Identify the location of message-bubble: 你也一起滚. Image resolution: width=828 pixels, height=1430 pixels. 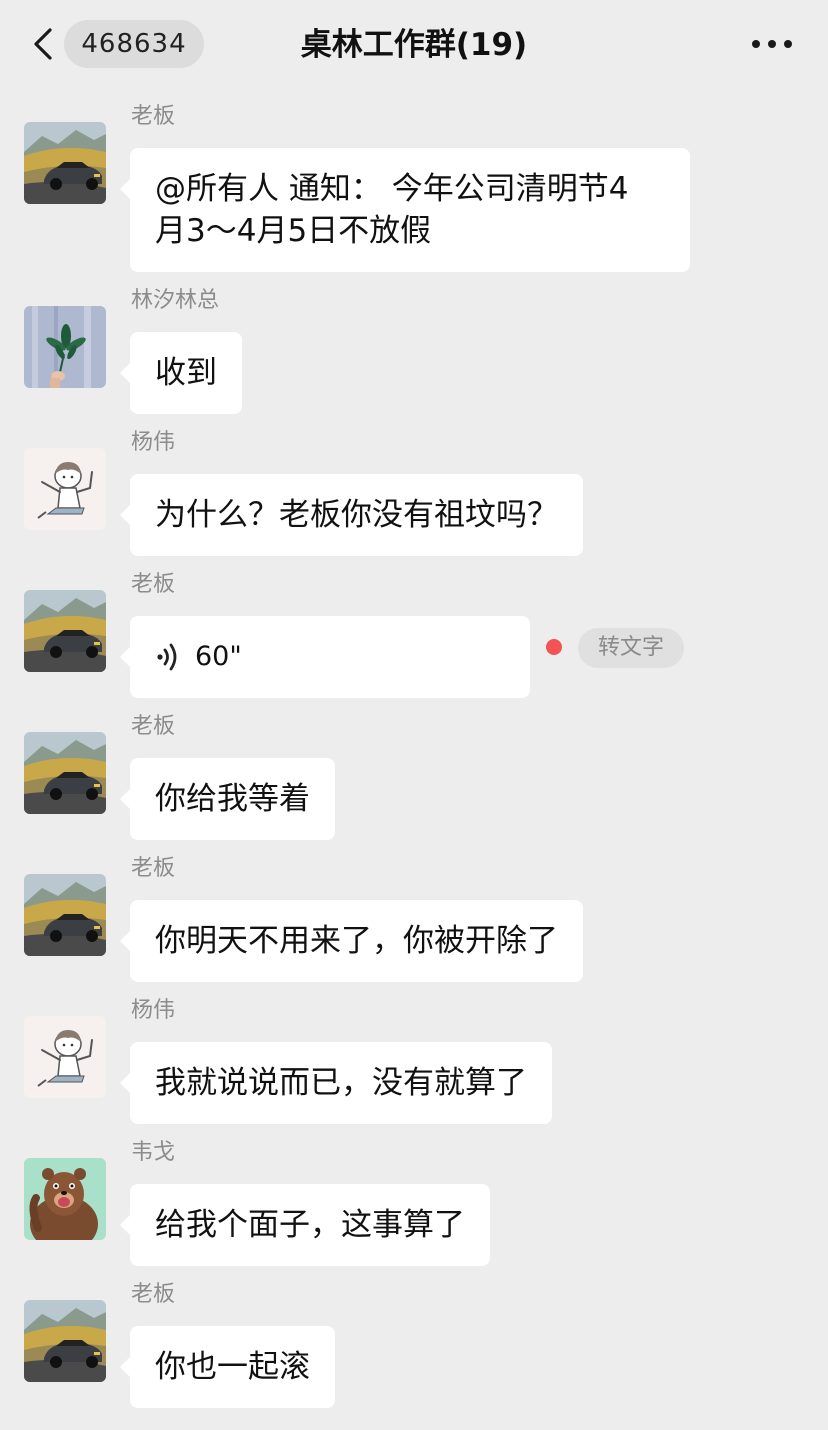
(227, 1367).